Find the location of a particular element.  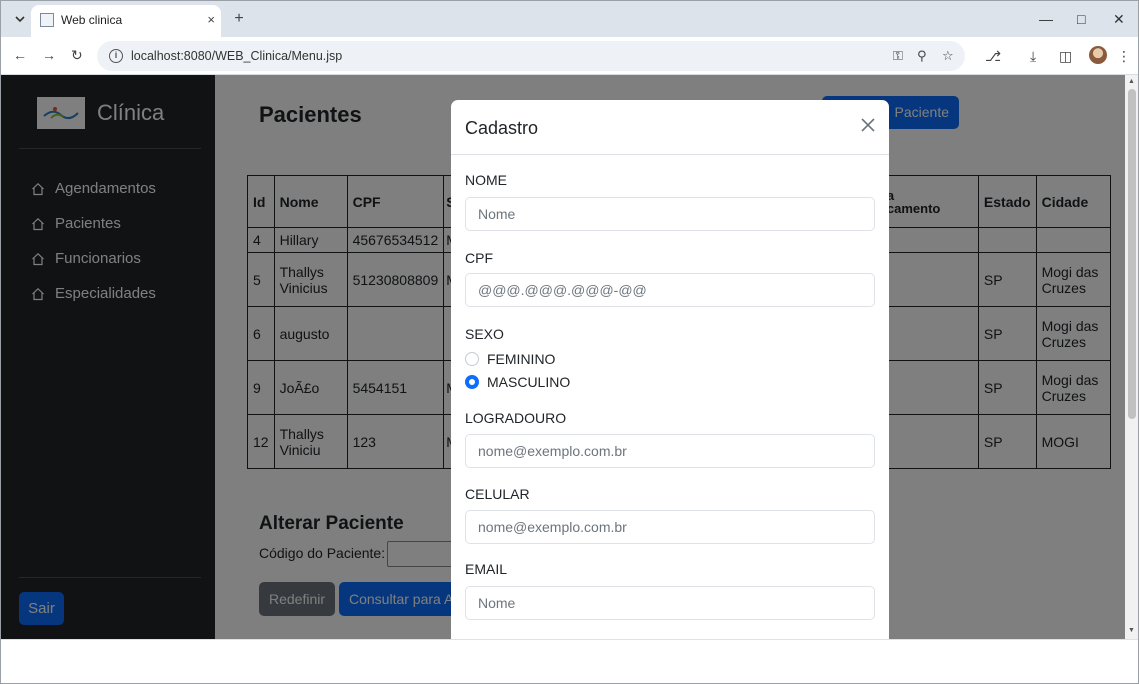

chevron-down-icon is located at coordinates (20, 19).